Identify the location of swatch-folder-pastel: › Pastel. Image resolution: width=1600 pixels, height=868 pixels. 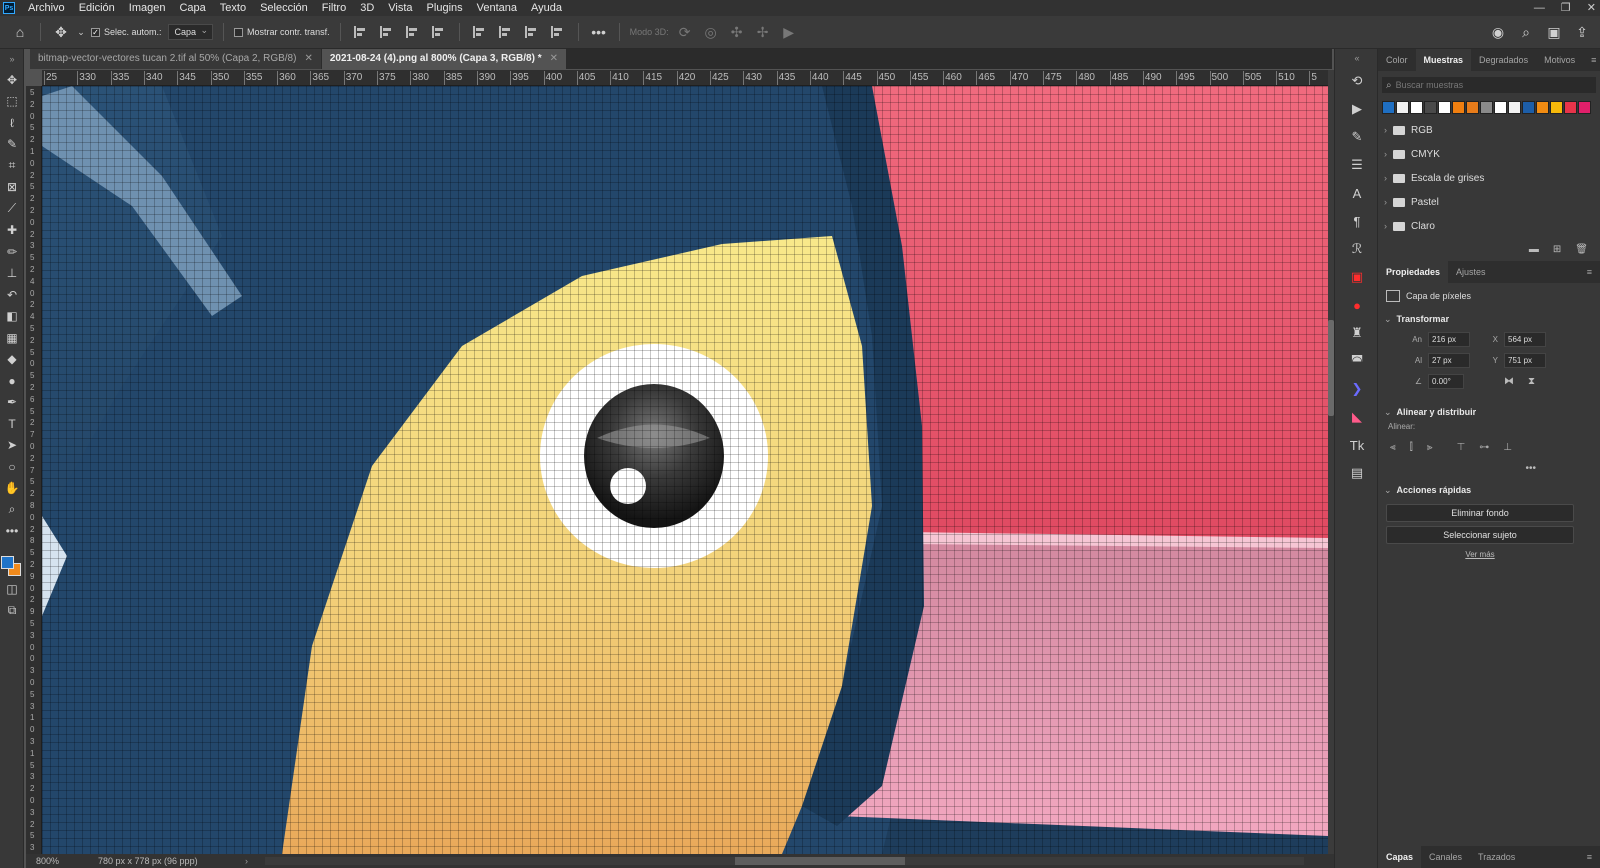
(1489, 202).